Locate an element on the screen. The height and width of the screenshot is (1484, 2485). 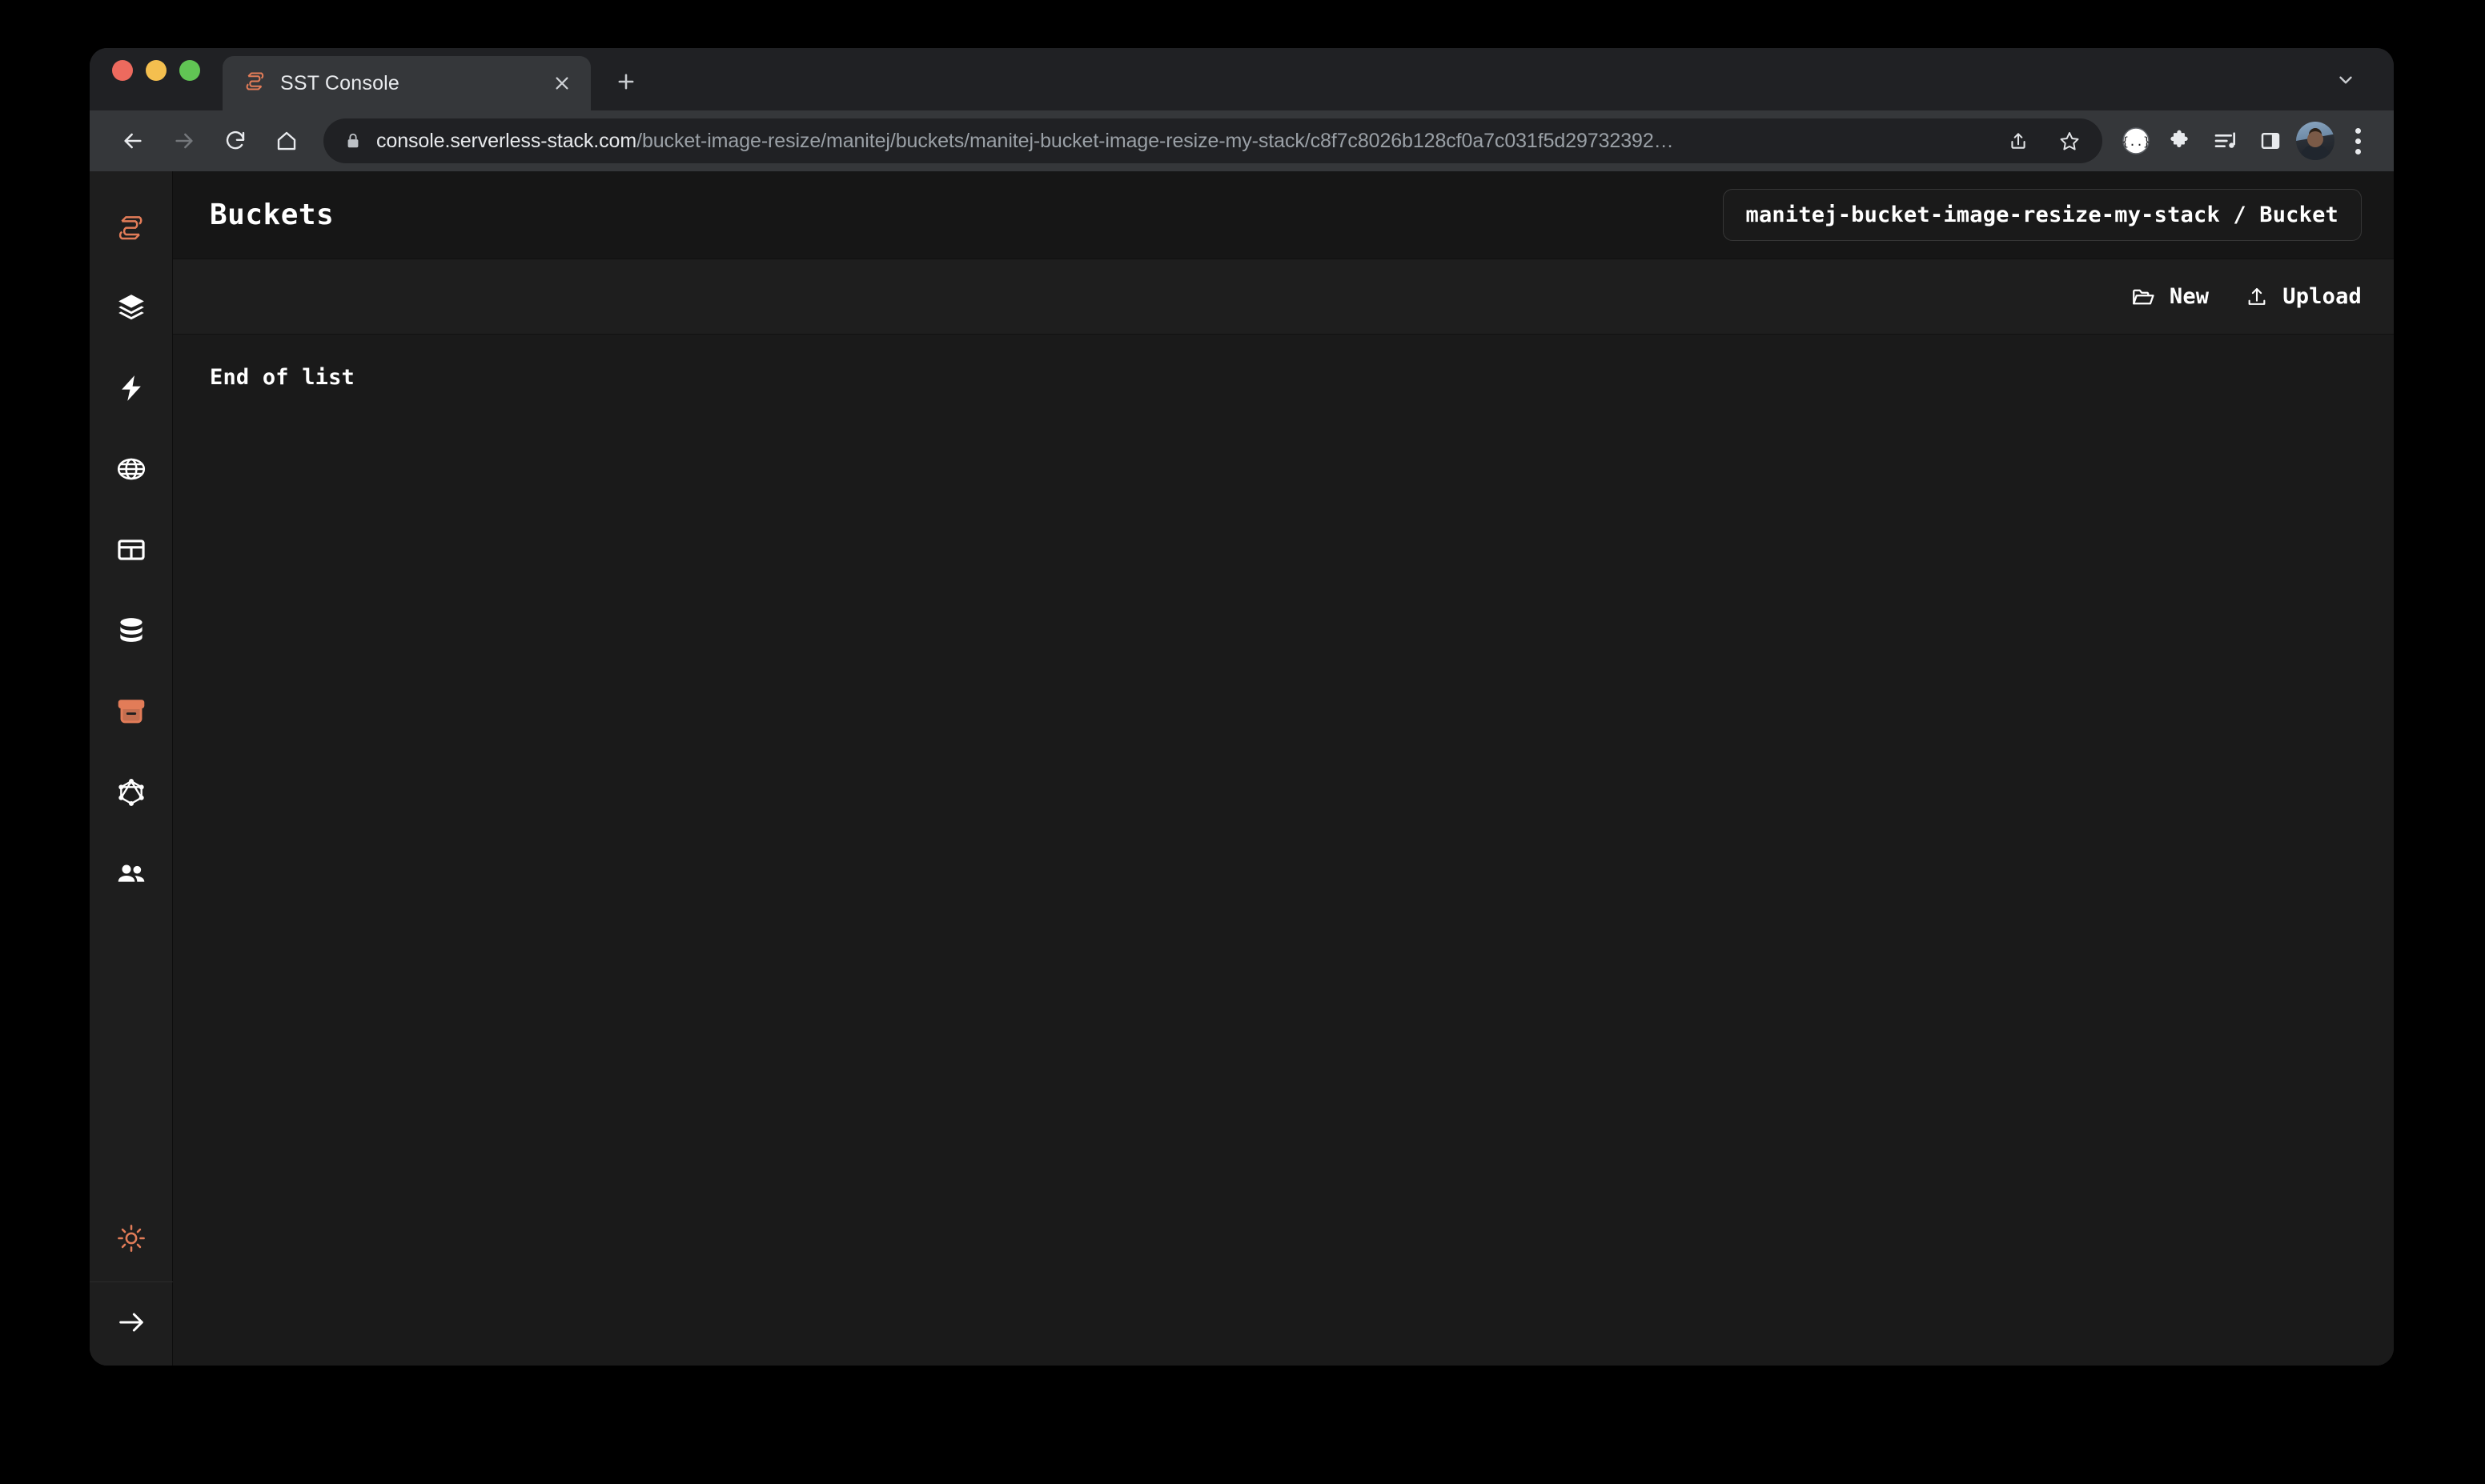
sidebar-item-expand is located at coordinates (131, 1324).